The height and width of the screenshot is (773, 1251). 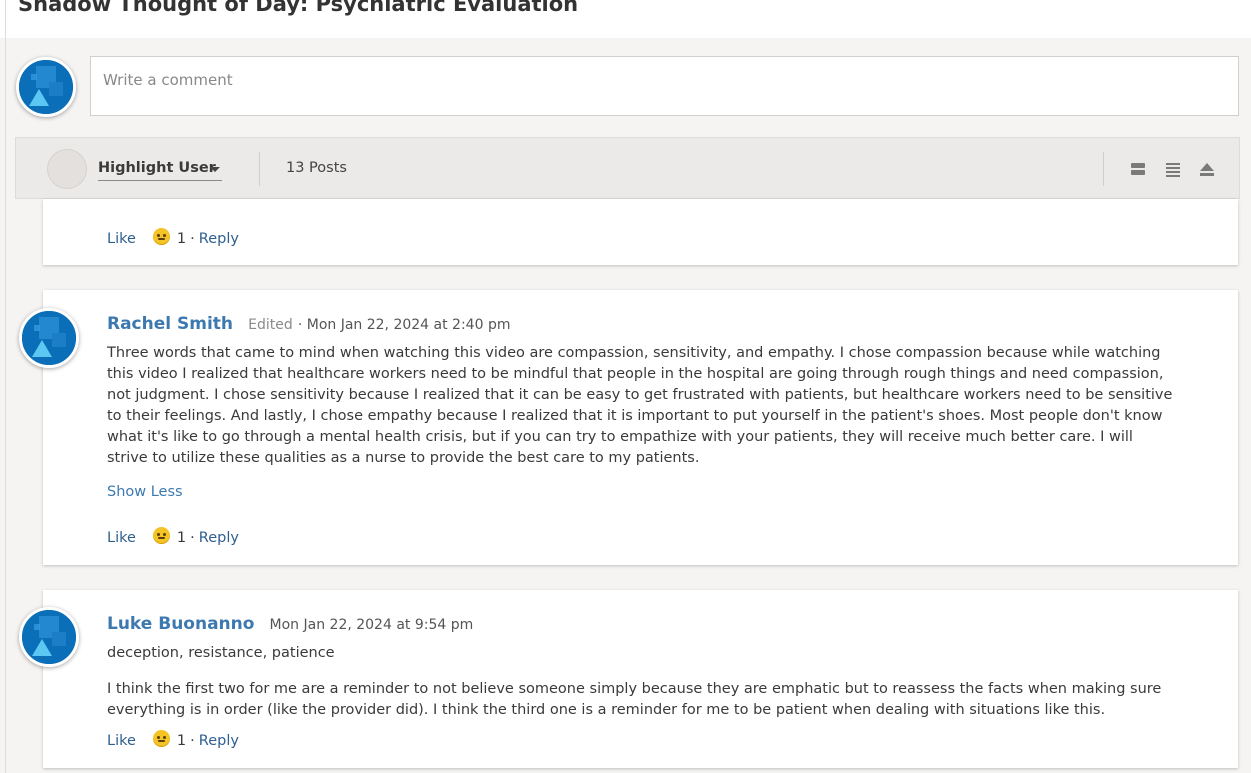 I want to click on current-user-avatar, so click(x=46, y=87).